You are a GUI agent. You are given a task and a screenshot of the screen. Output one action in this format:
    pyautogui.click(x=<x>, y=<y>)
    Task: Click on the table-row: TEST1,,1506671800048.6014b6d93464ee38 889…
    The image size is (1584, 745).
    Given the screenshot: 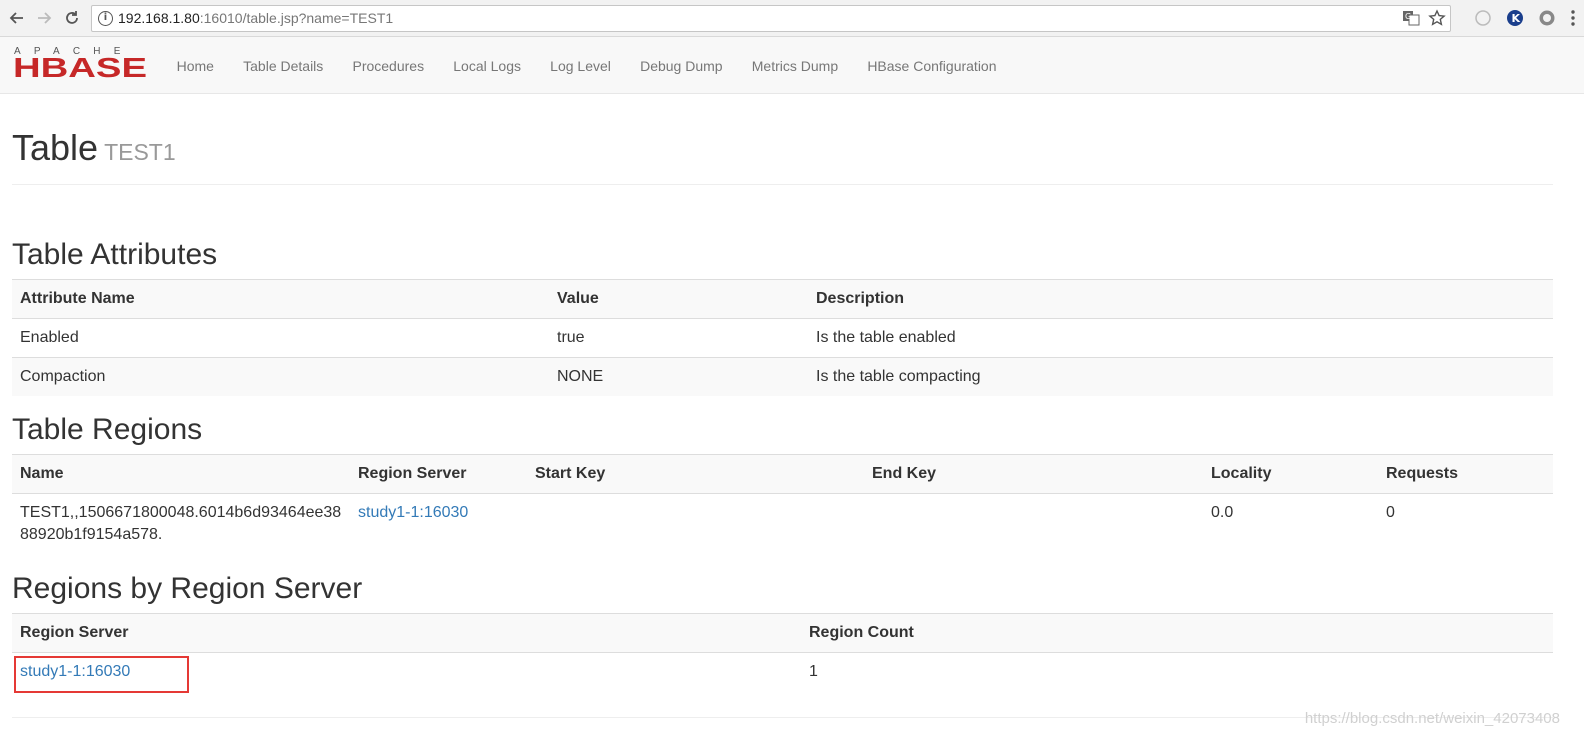 What is the action you would take?
    pyautogui.click(x=782, y=523)
    